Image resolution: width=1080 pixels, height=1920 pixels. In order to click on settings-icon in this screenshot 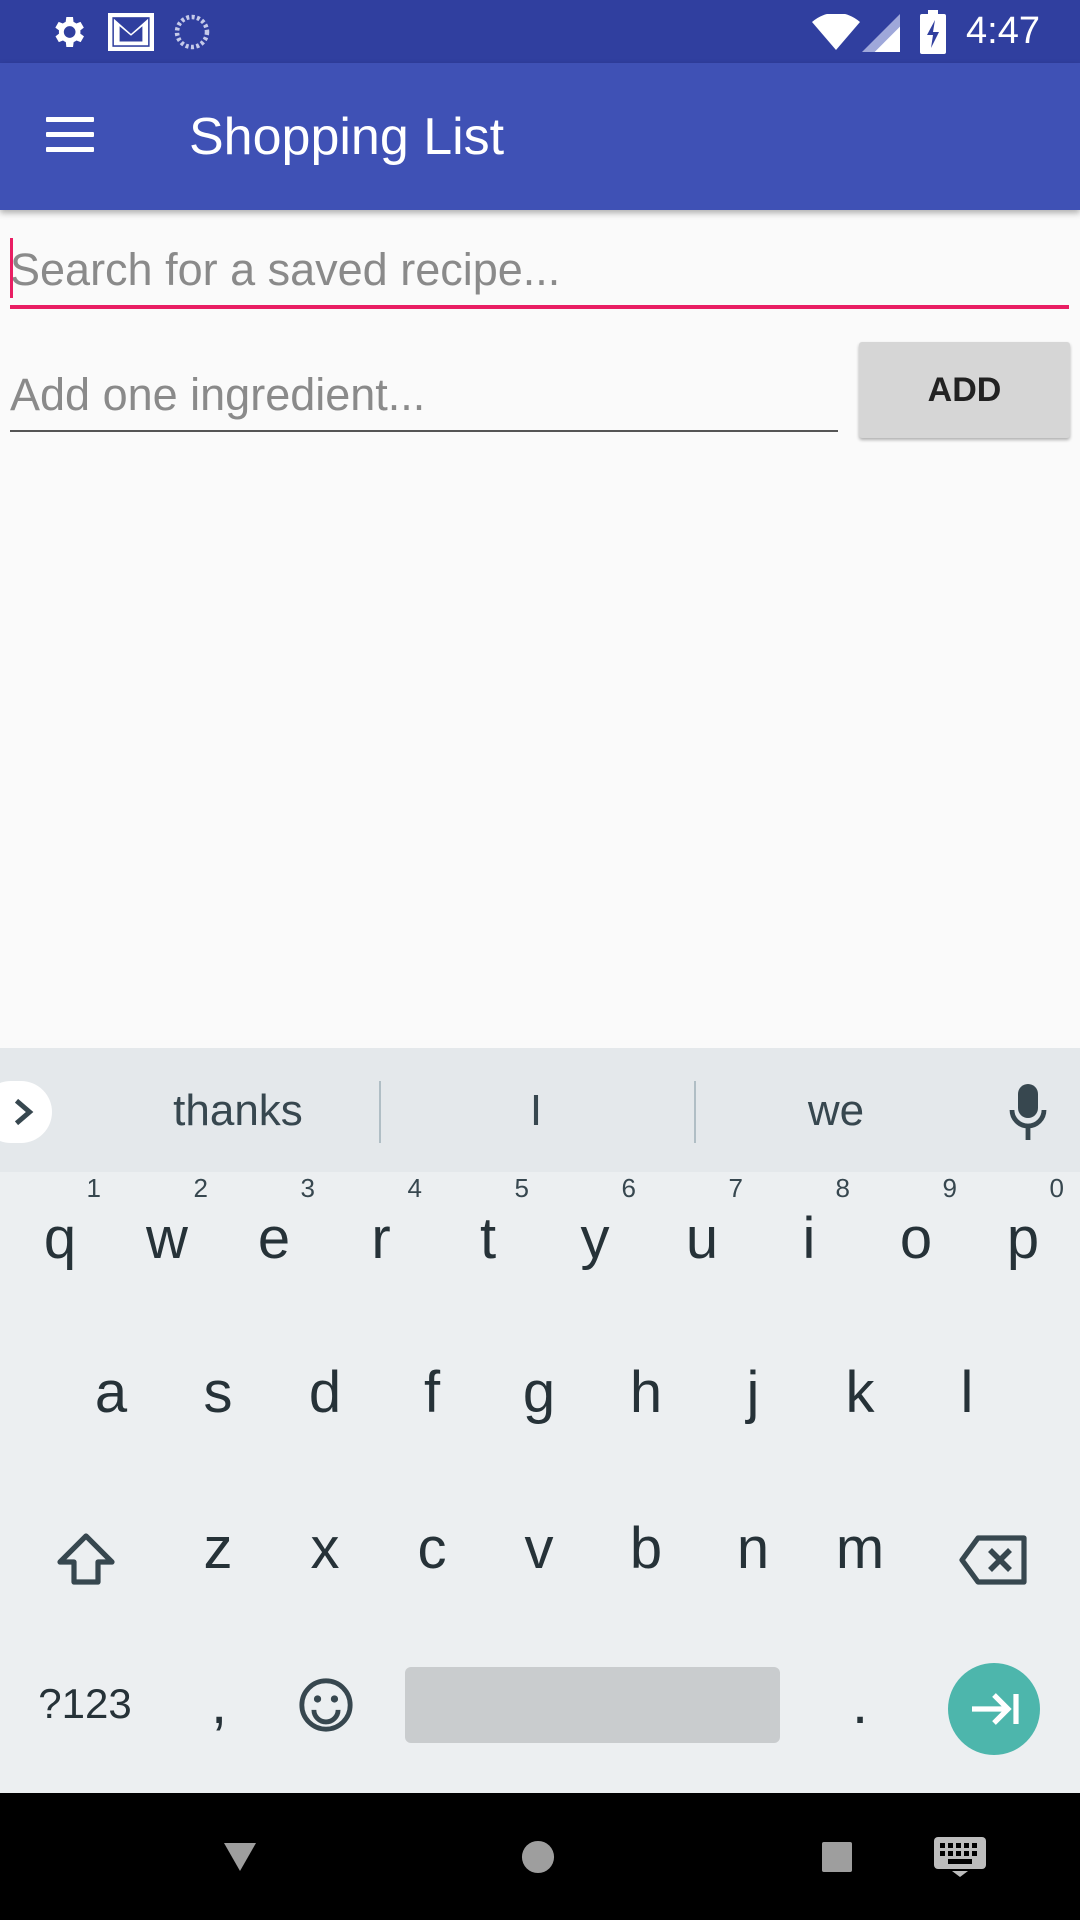, I will do `click(69, 32)`.